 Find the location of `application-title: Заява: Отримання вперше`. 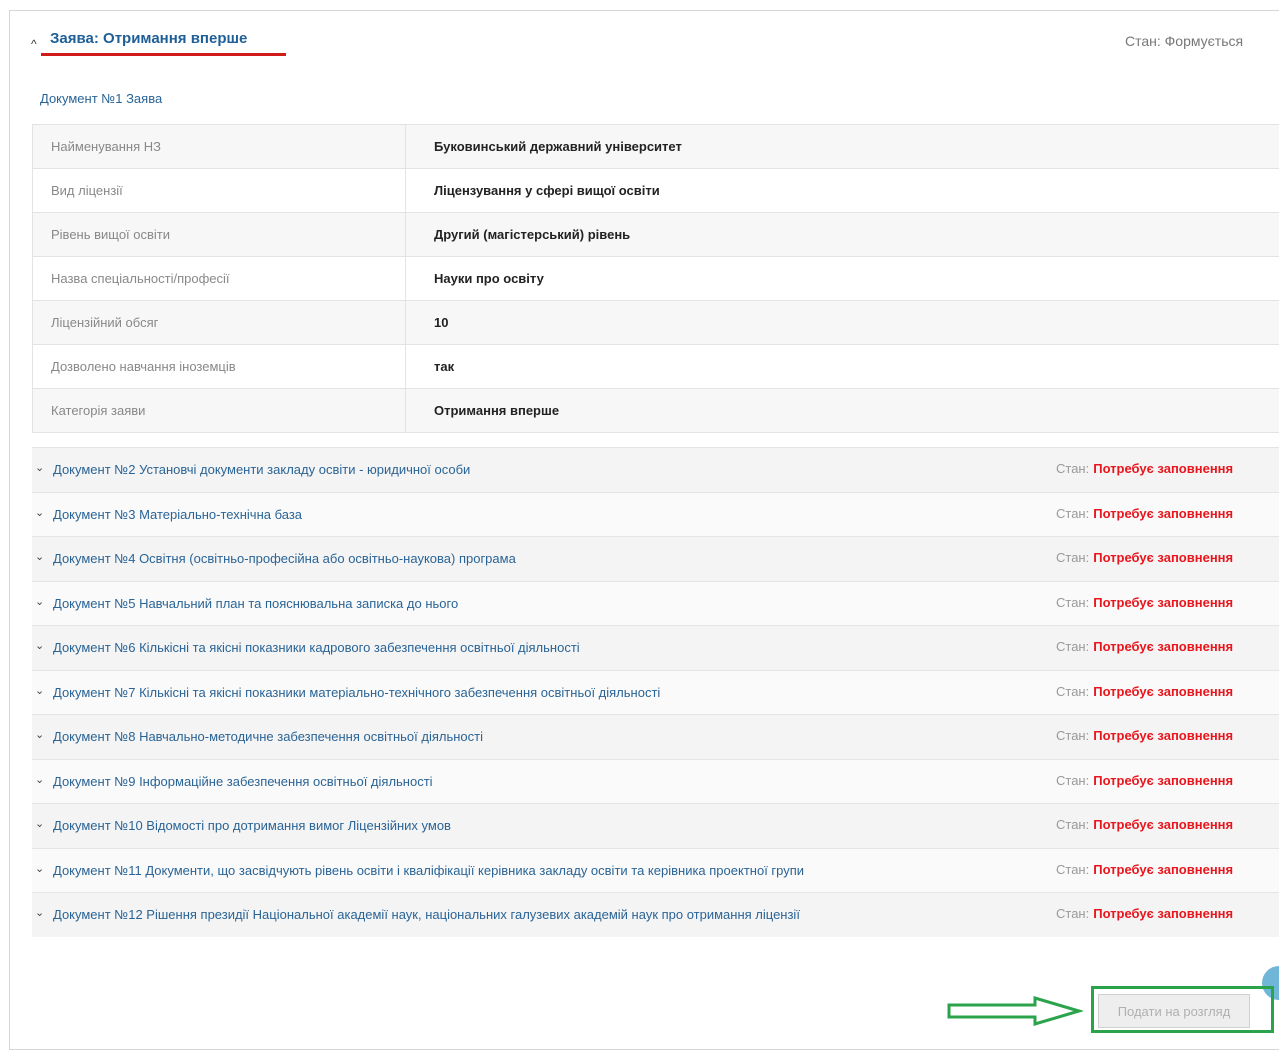

application-title: Заява: Отримання вперше is located at coordinates (148, 38).